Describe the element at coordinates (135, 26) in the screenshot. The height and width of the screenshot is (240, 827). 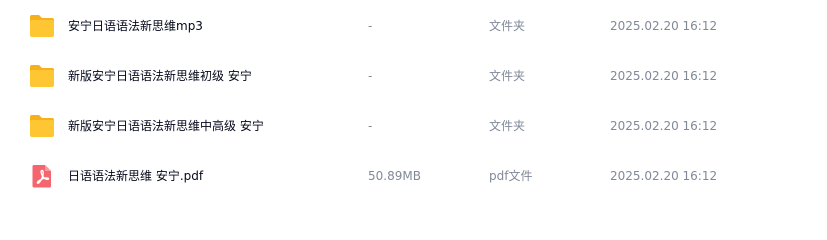
I see `file-name: 安宁日语语法新思维mp3` at that location.